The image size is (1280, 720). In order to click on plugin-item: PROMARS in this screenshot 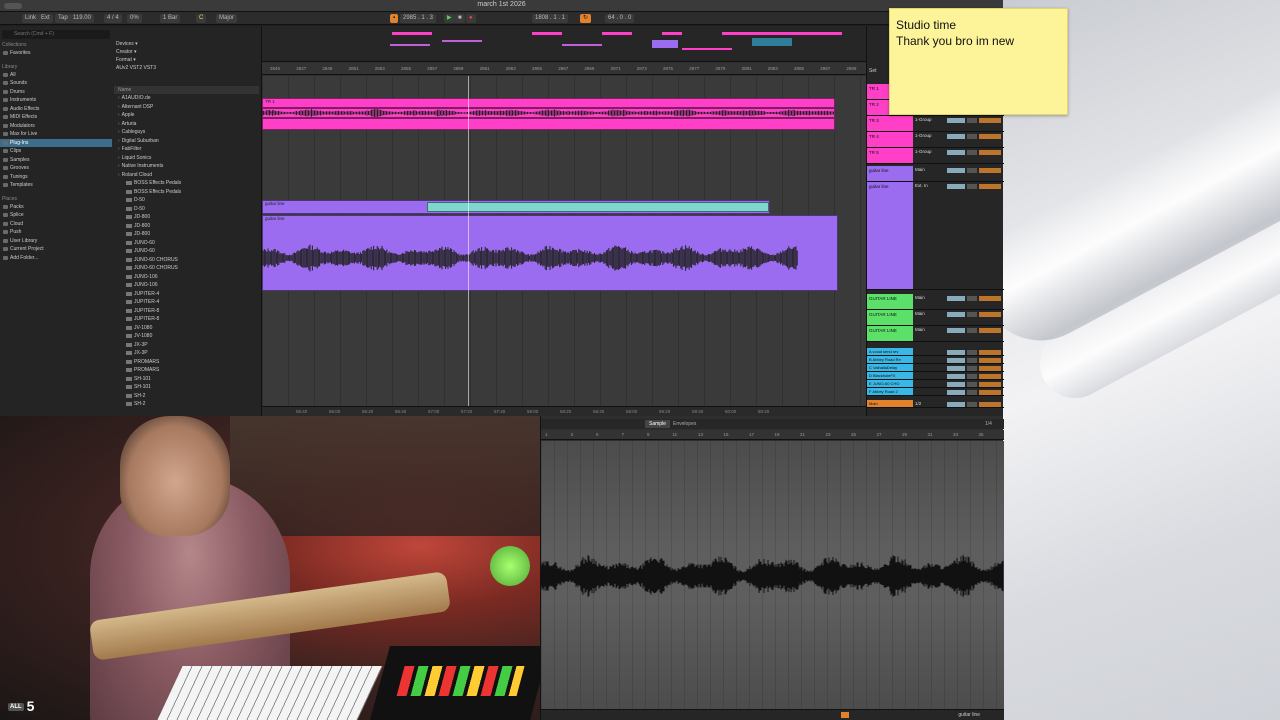, I will do `click(186, 362)`.